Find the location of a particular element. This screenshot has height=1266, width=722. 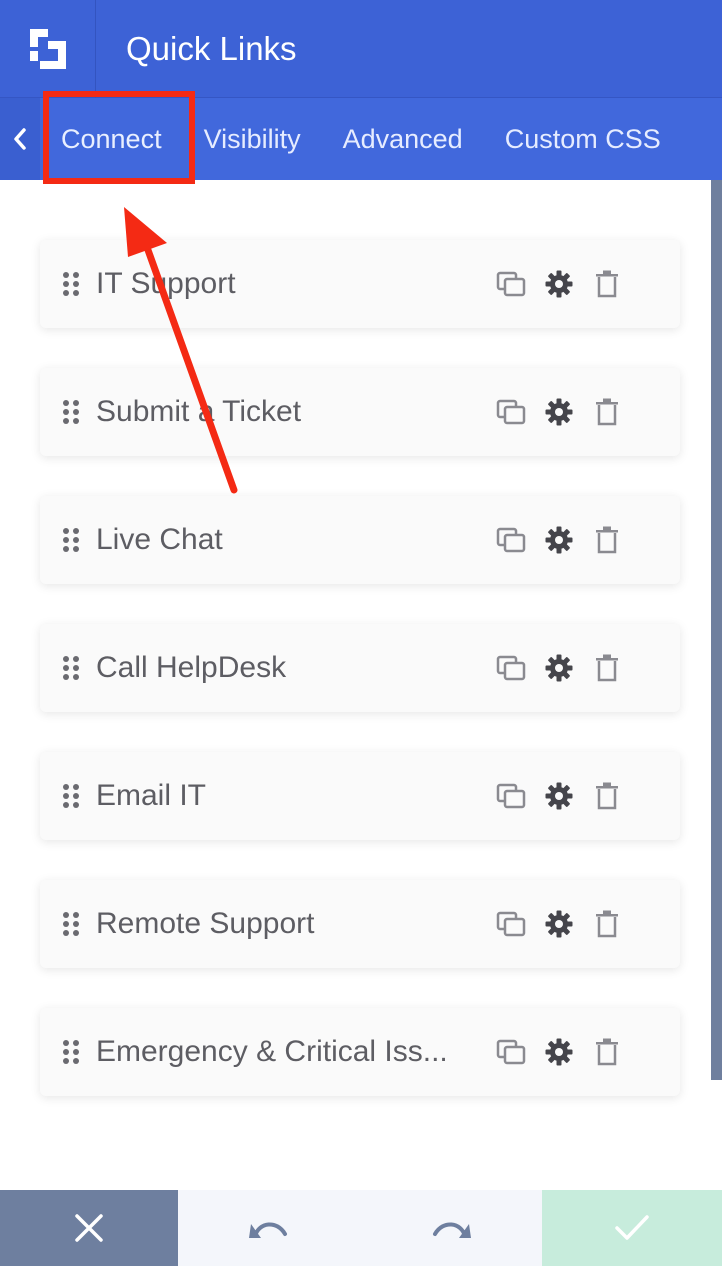

list-item-label: Call HelpDesk is located at coordinates (191, 667).